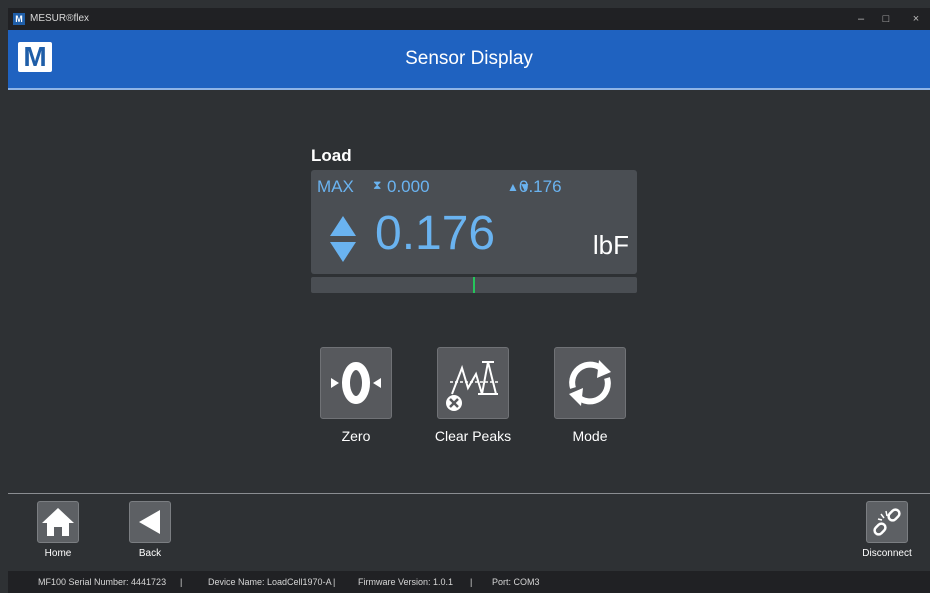 The width and height of the screenshot is (930, 593). Describe the element at coordinates (469, 19) in the screenshot. I see `window-titlebar: M MESUR®flex – □ ×` at that location.